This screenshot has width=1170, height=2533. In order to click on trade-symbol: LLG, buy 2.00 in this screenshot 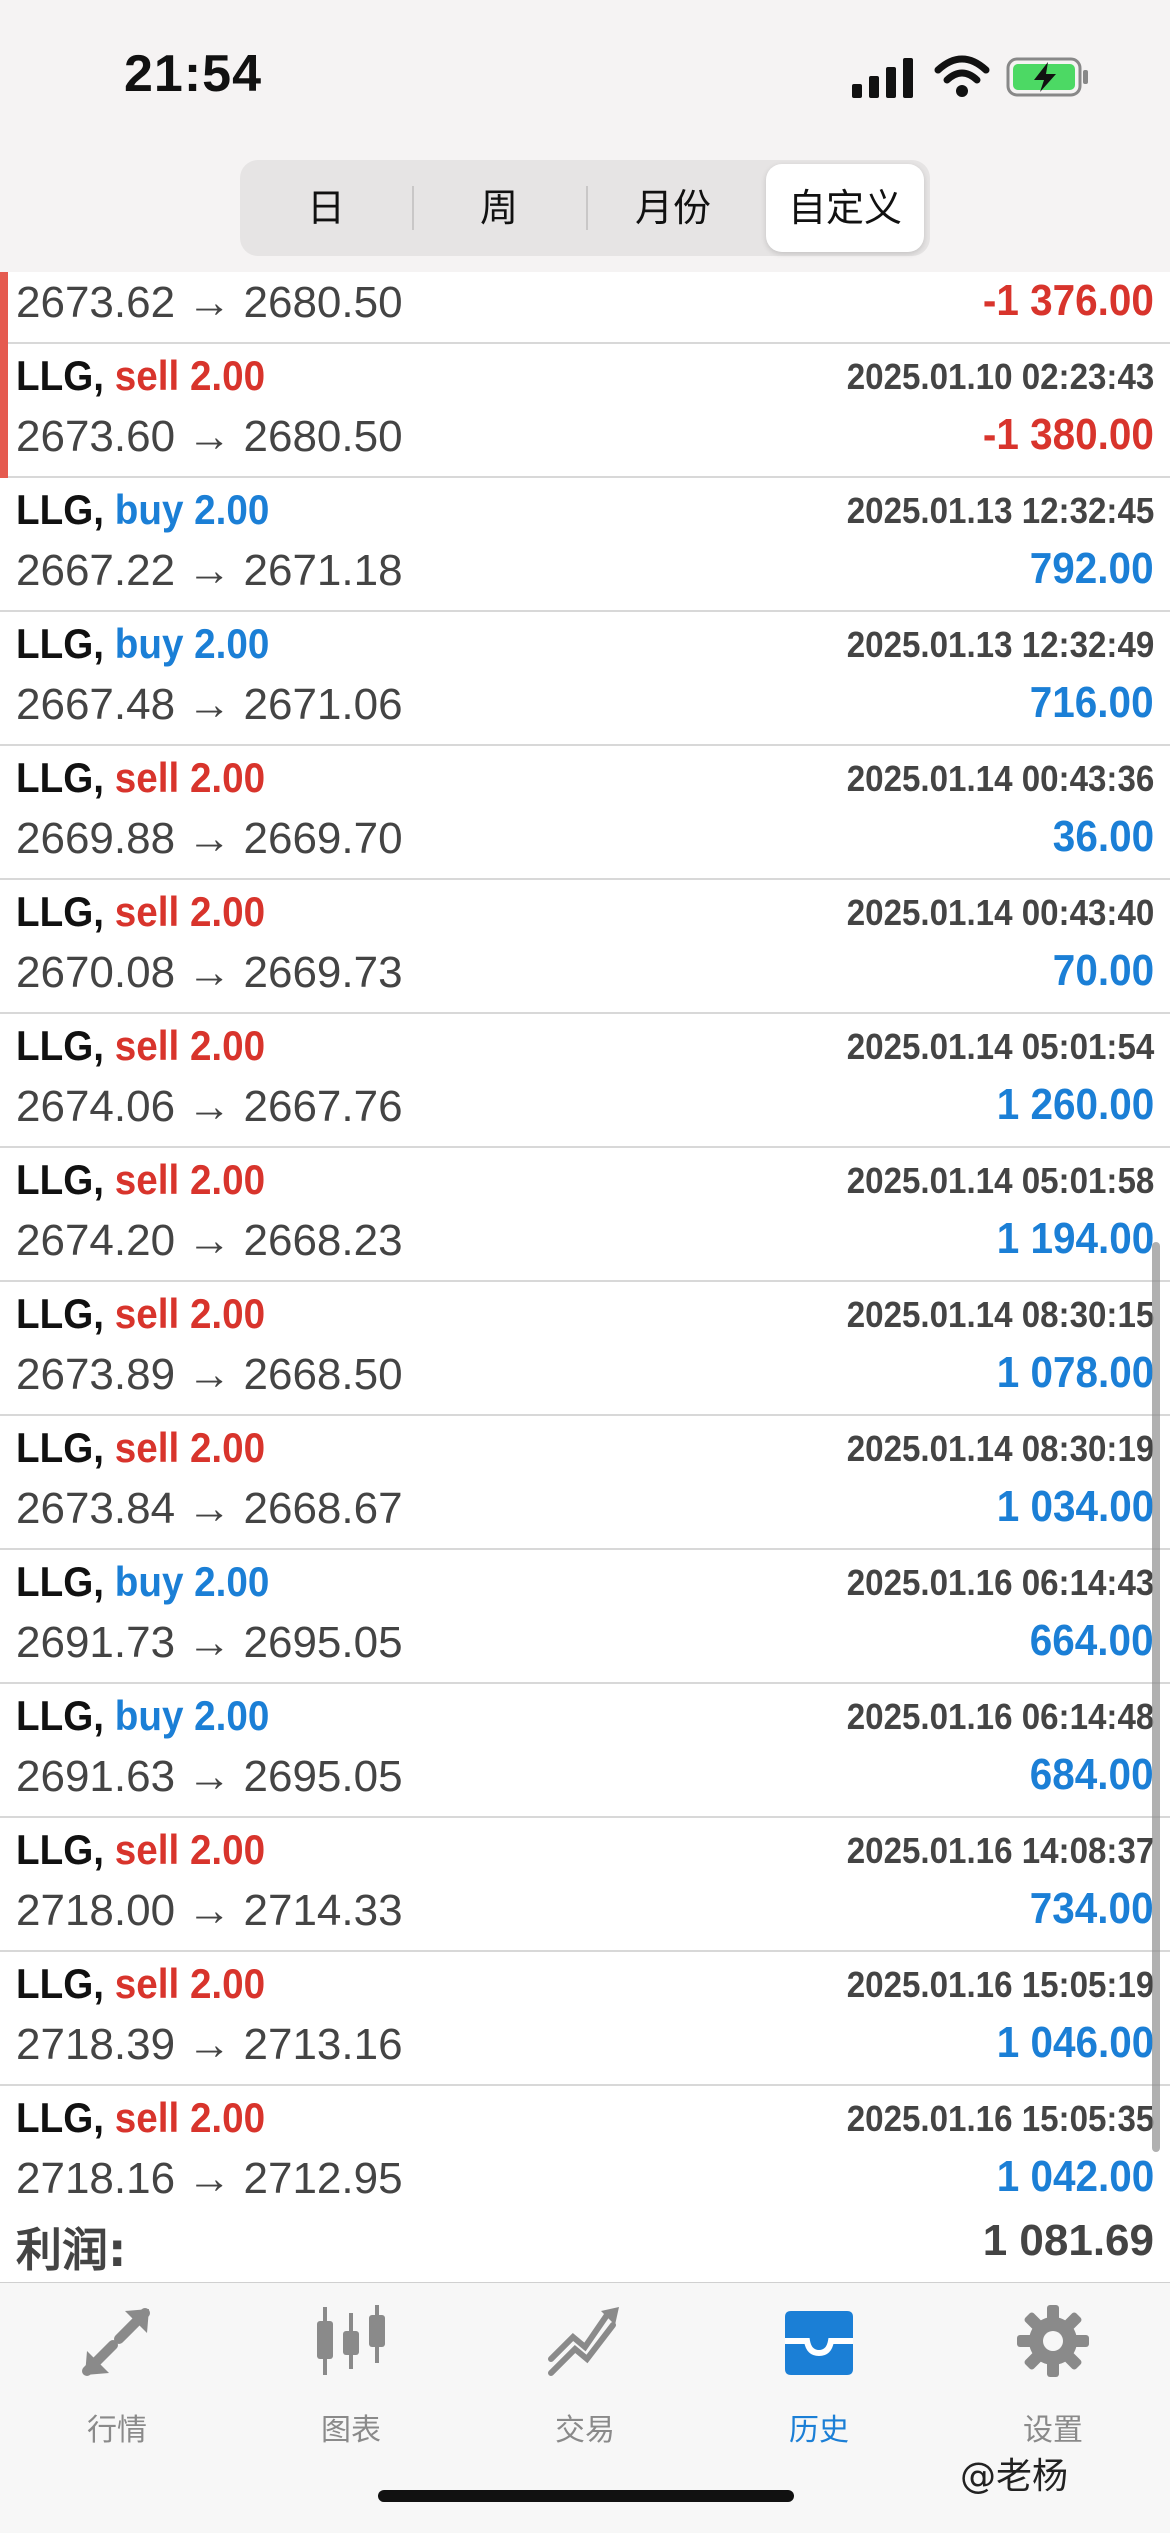, I will do `click(142, 1582)`.